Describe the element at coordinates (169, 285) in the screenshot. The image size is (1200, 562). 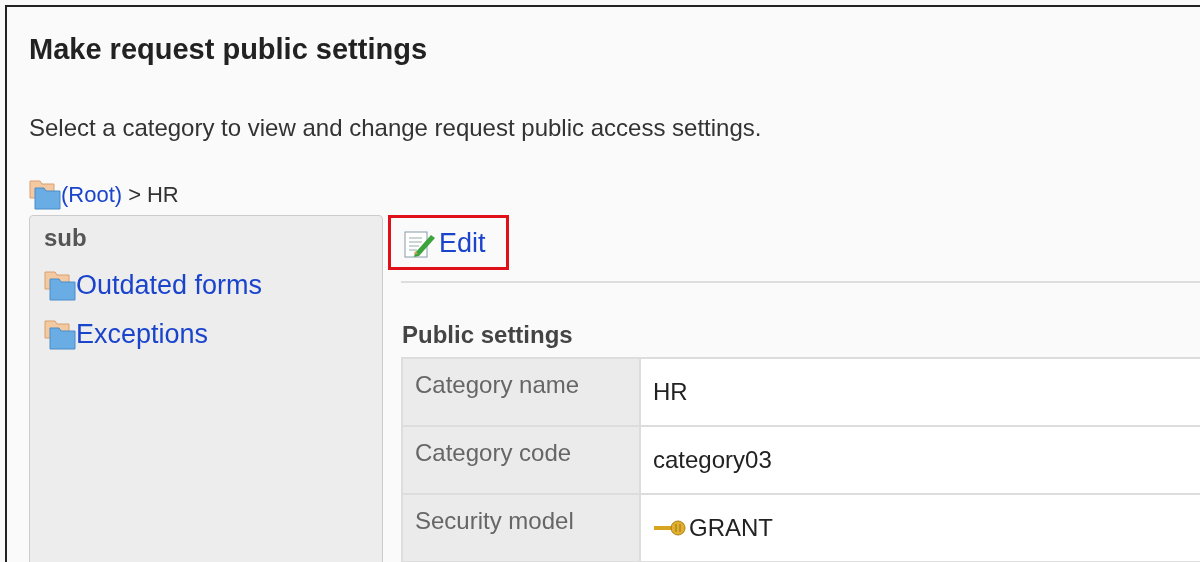
I see `category-link: Outdated forms` at that location.